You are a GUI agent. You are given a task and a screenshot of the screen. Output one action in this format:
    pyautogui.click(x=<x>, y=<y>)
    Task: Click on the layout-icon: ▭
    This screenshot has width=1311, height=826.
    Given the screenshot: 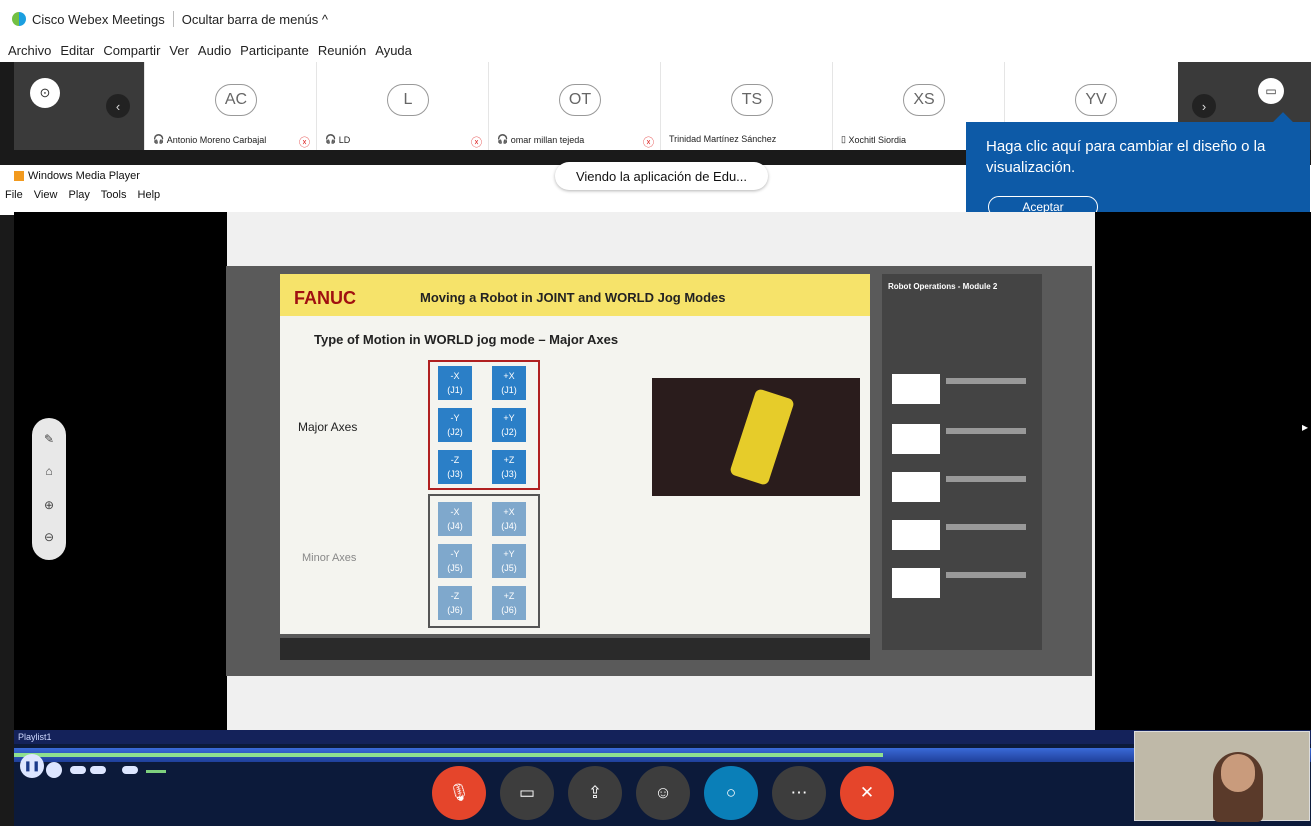 What is the action you would take?
    pyautogui.click(x=1271, y=91)
    